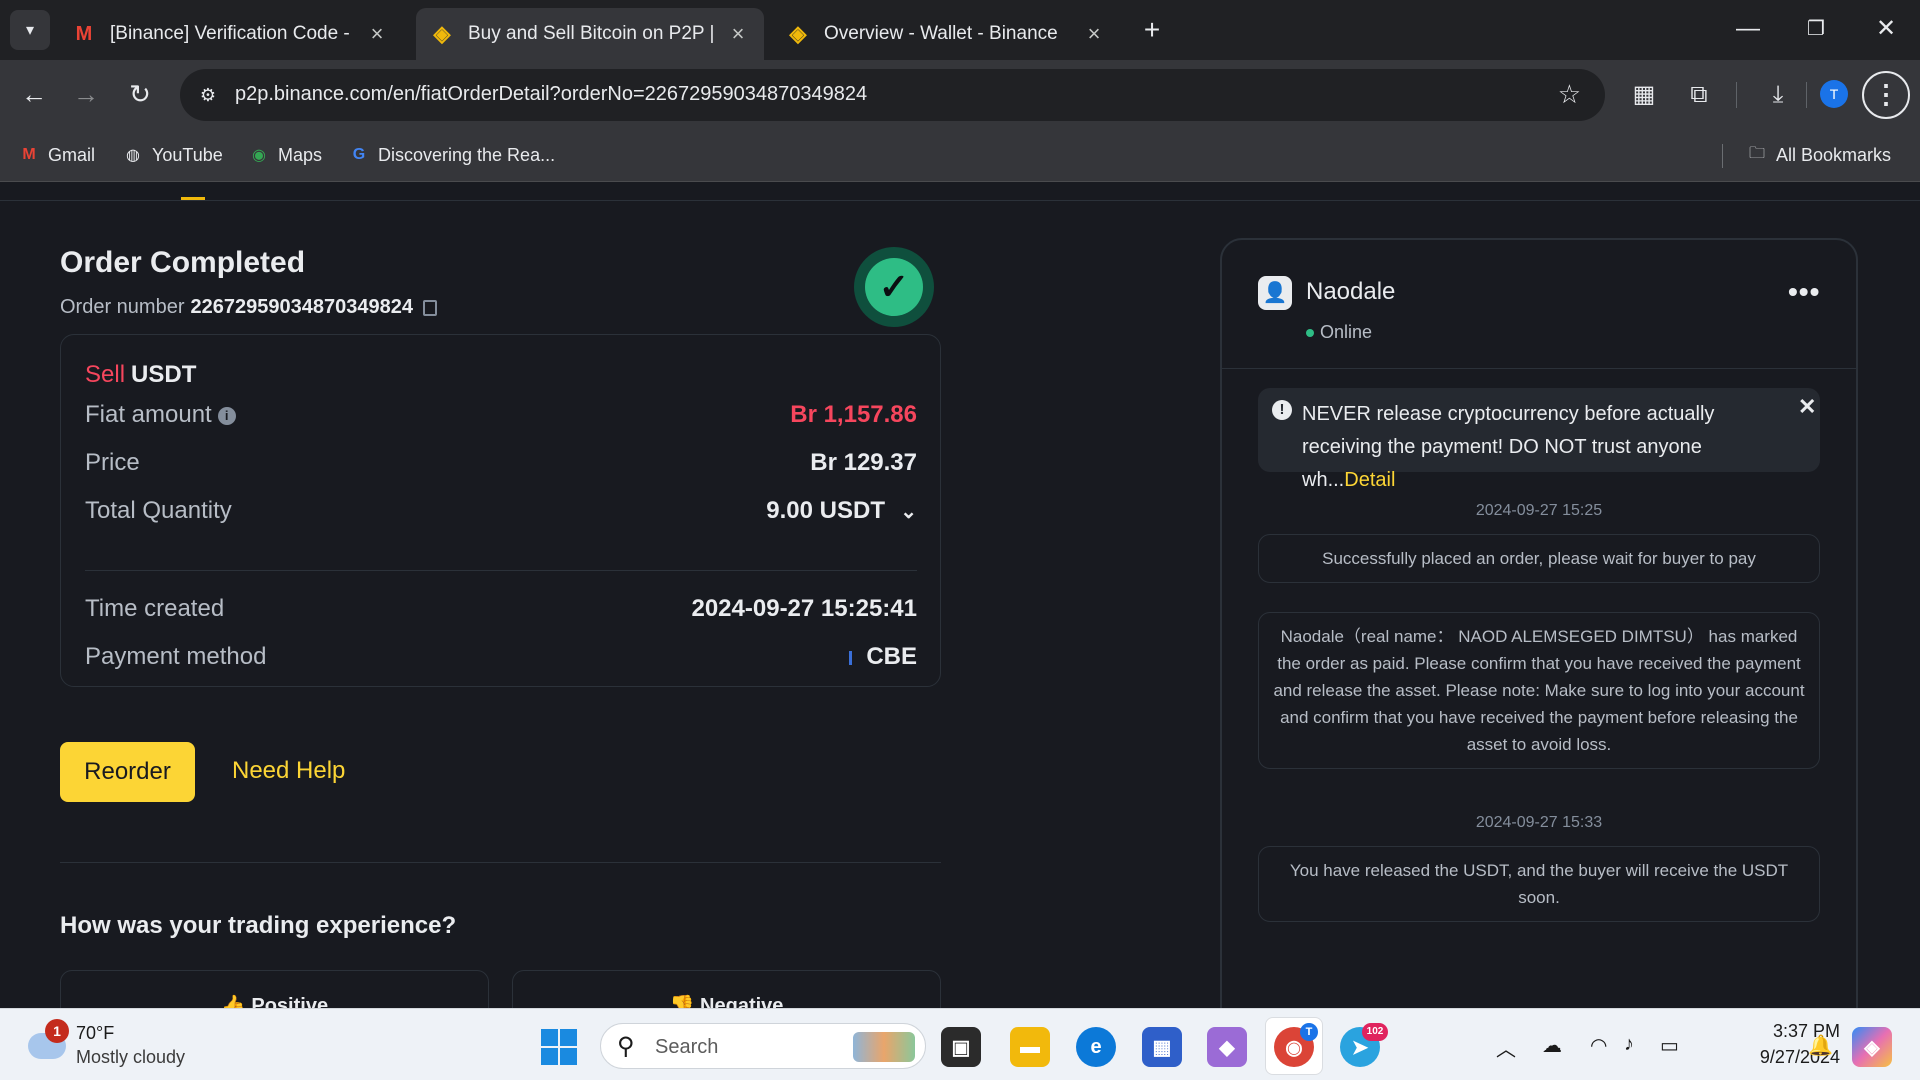  I want to click on card-divider, so click(501, 570).